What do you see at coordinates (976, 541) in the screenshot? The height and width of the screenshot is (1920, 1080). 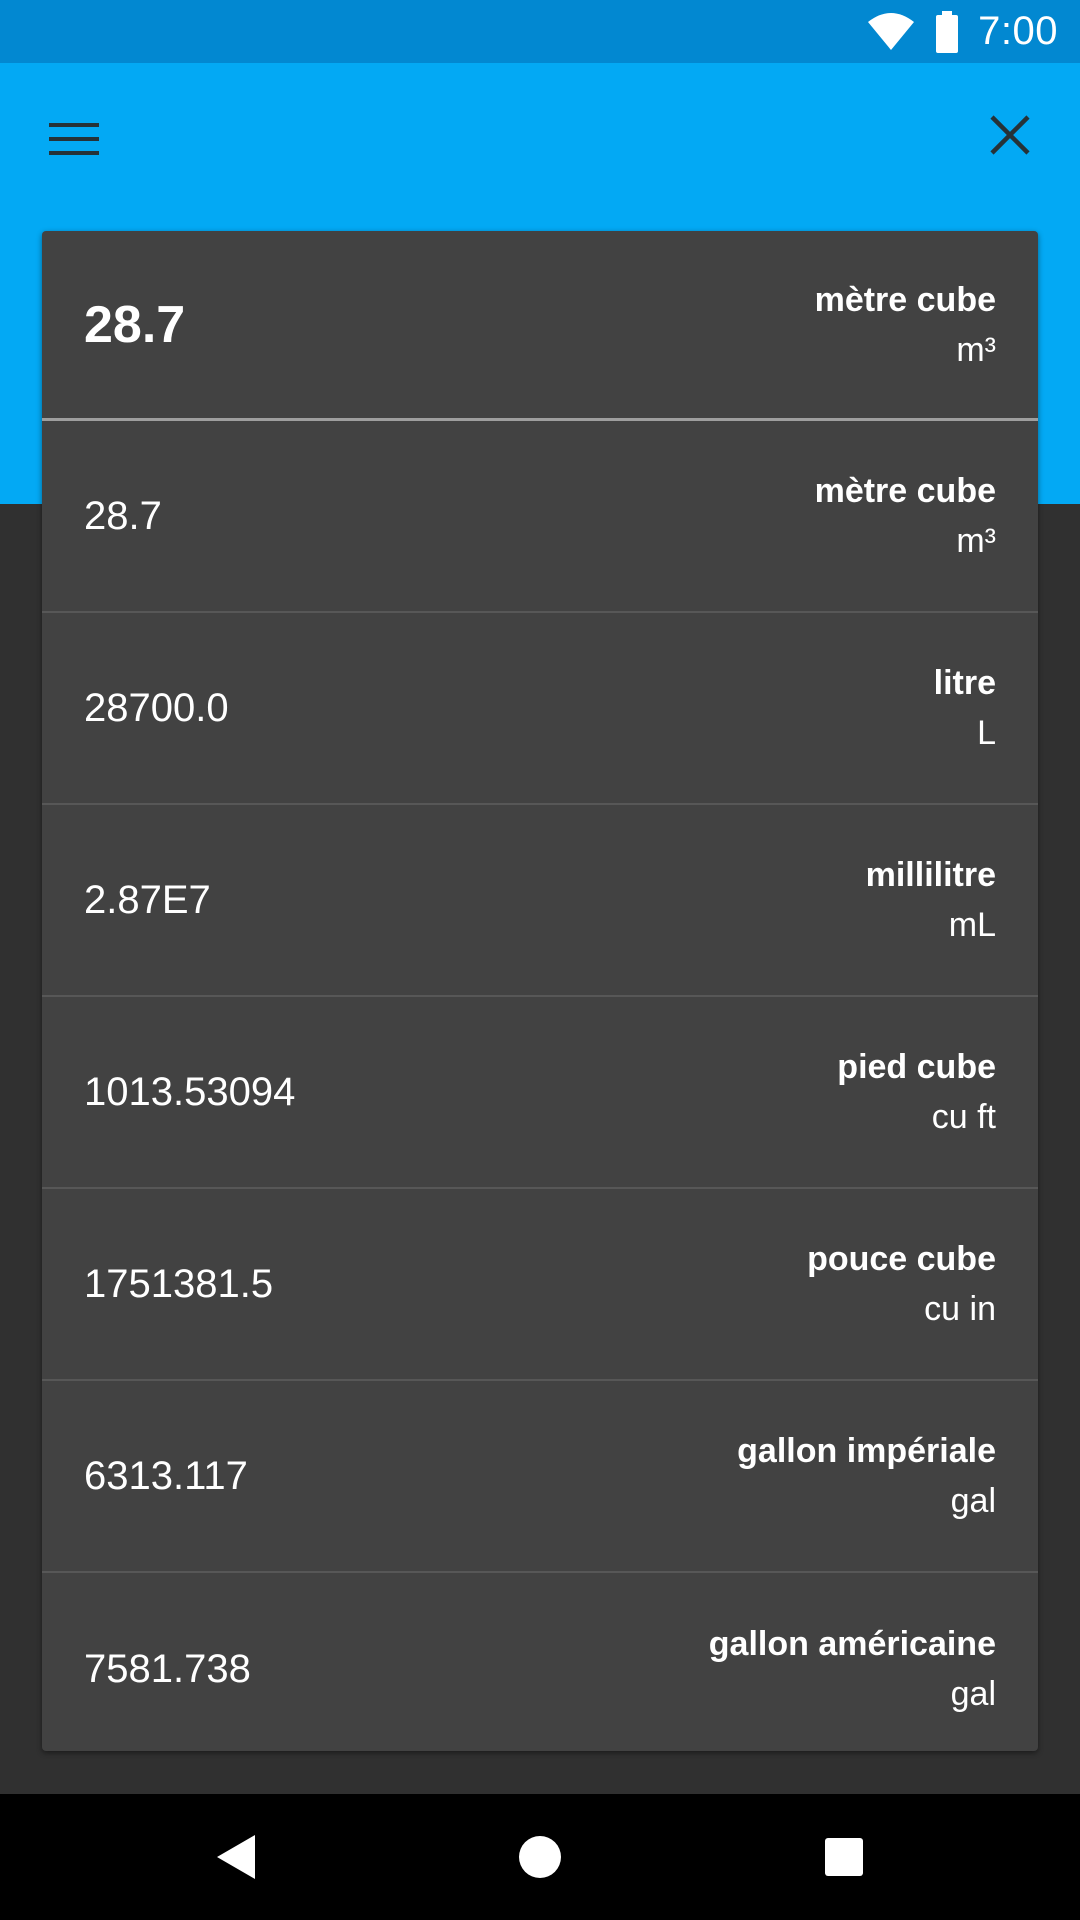 I see `result-unit-symbol: m³` at bounding box center [976, 541].